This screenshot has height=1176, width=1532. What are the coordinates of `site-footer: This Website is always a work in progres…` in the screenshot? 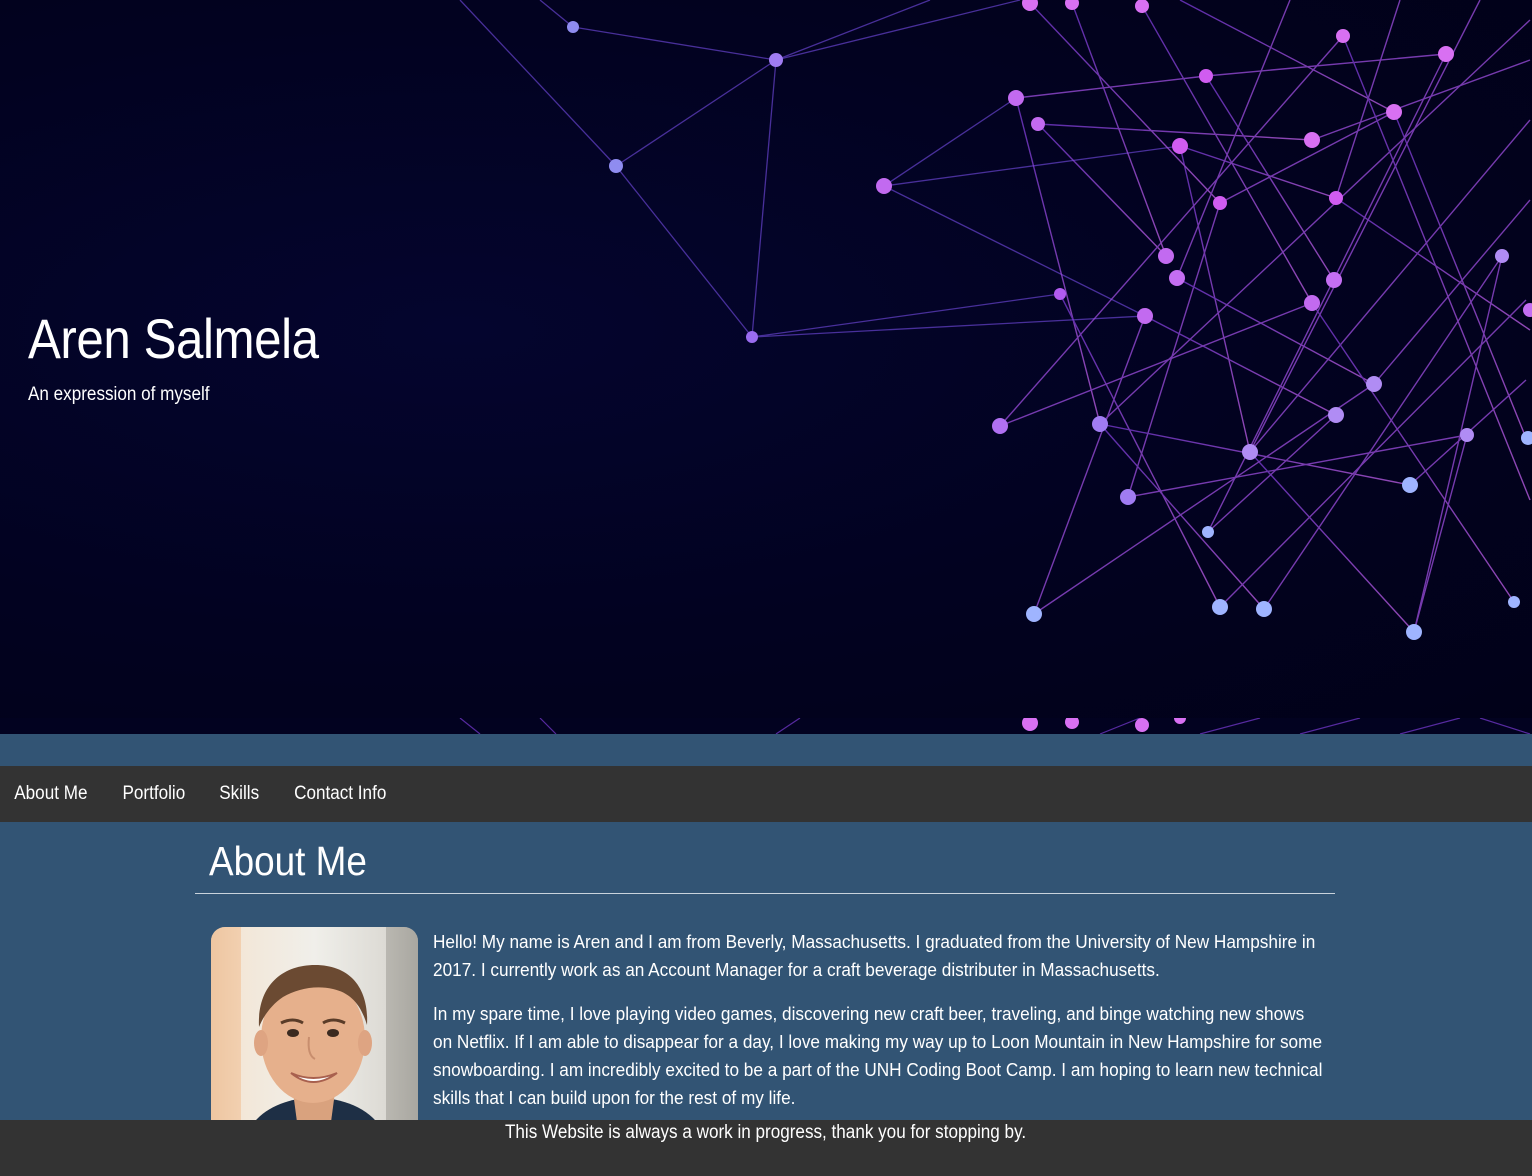 It's located at (766, 1148).